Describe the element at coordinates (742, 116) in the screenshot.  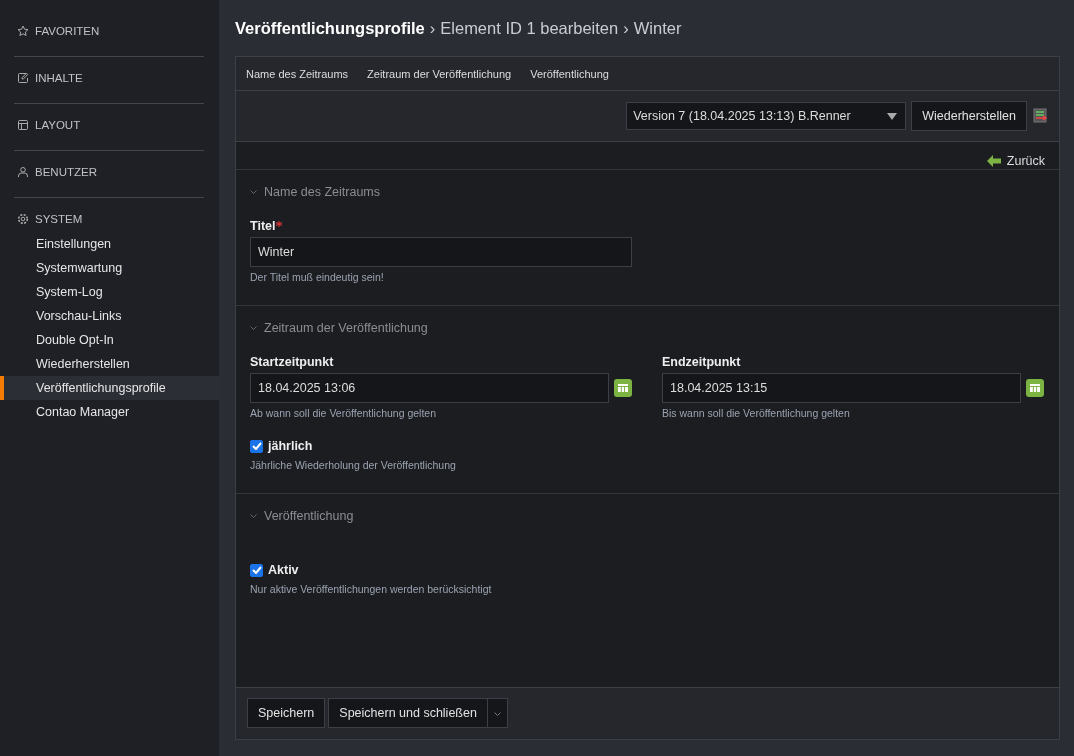
I see `version-text: Version 7 (18.04.2025 13:13) B.Renner` at that location.